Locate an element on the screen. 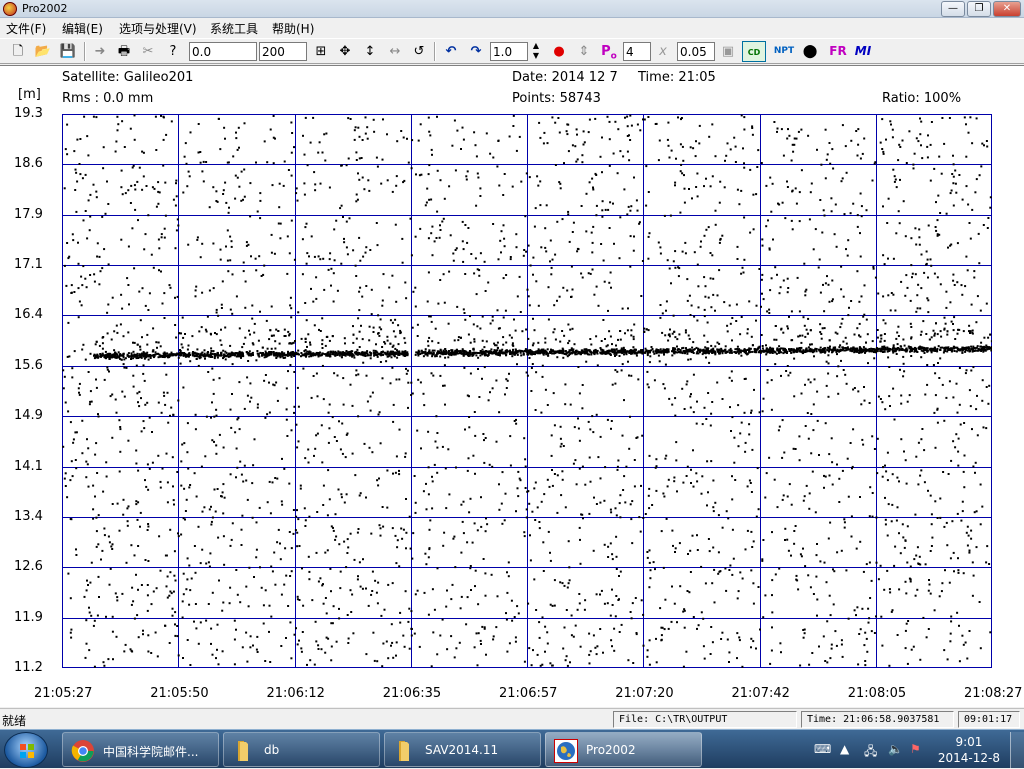 The height and width of the screenshot is (769, 1024). move-cross-icon: ✥ is located at coordinates (345, 51).